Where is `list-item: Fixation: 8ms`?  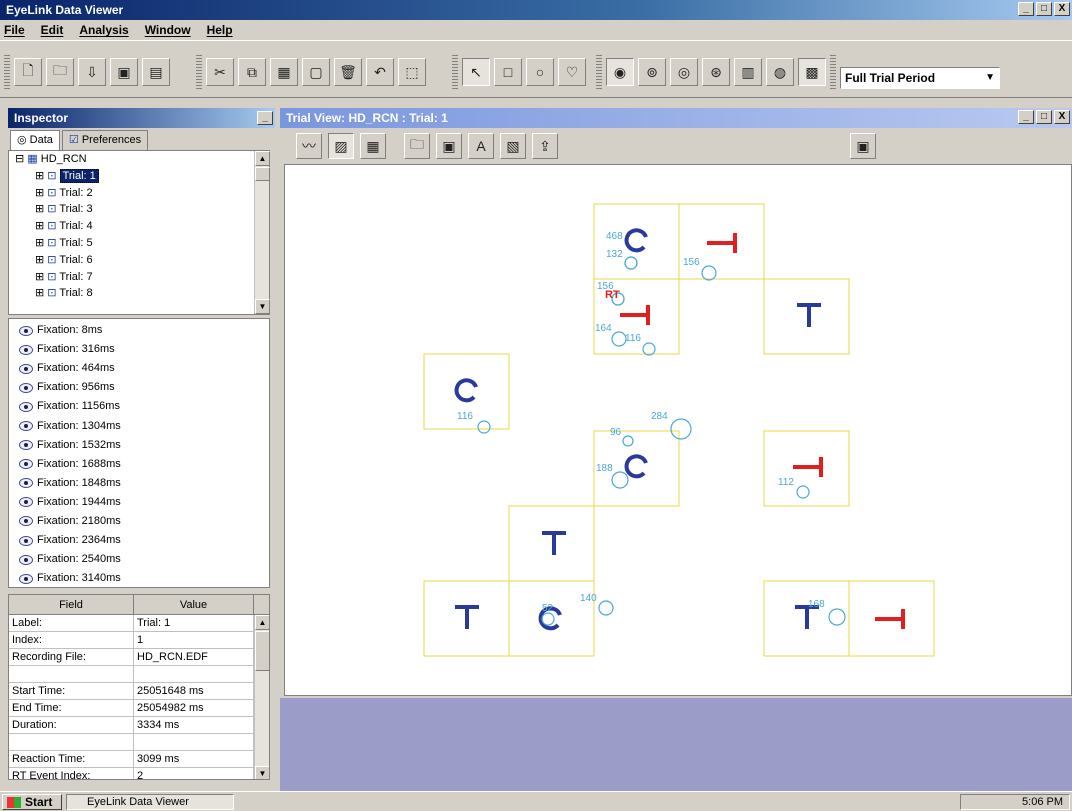 list-item: Fixation: 8ms is located at coordinates (139, 330).